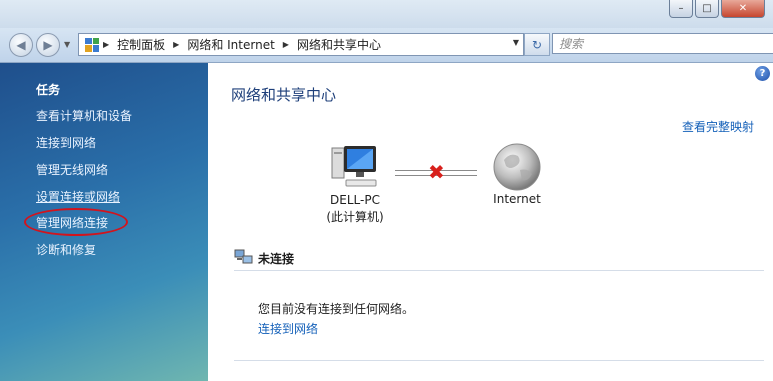  I want to click on minimize-button: –, so click(681, 9).